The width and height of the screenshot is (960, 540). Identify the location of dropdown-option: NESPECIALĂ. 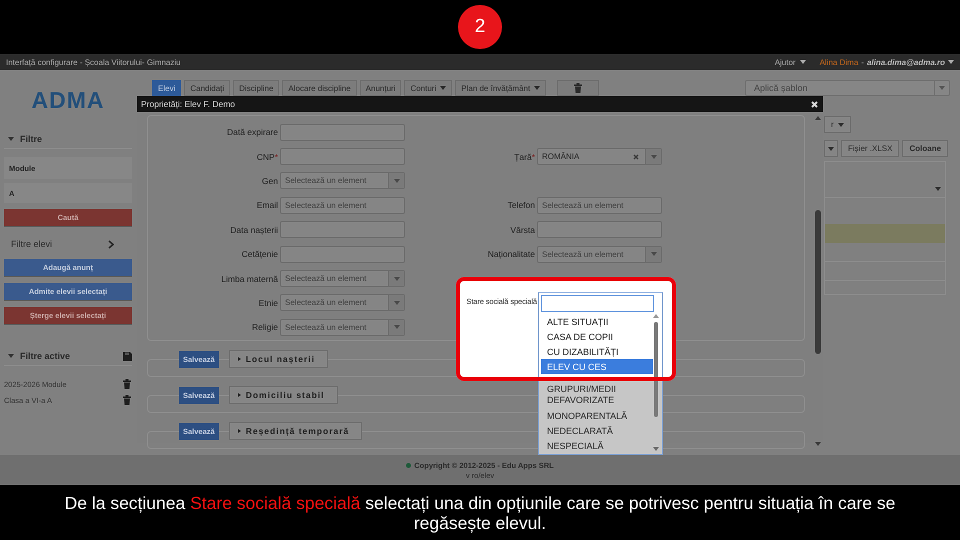
(597, 445).